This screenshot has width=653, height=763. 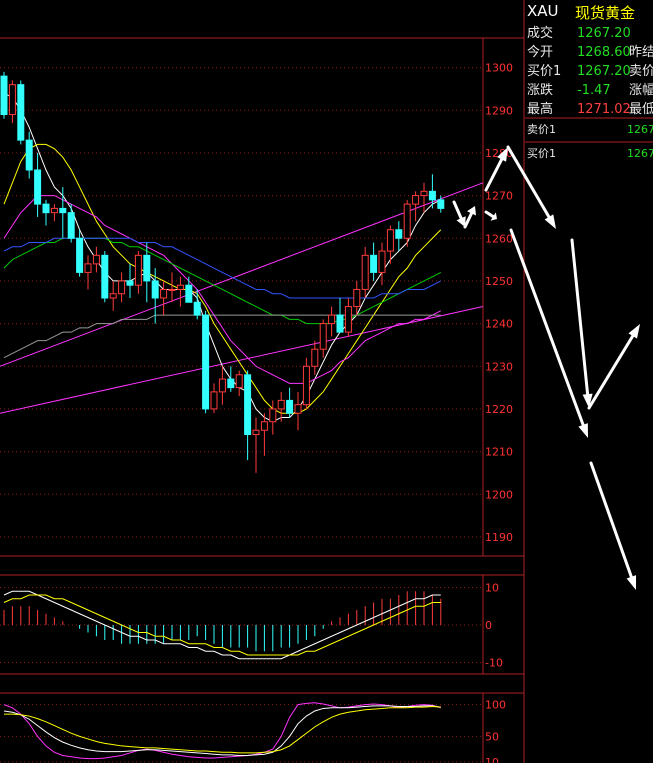 I want to click on orderbook-label: 买价1, so click(x=541, y=153).